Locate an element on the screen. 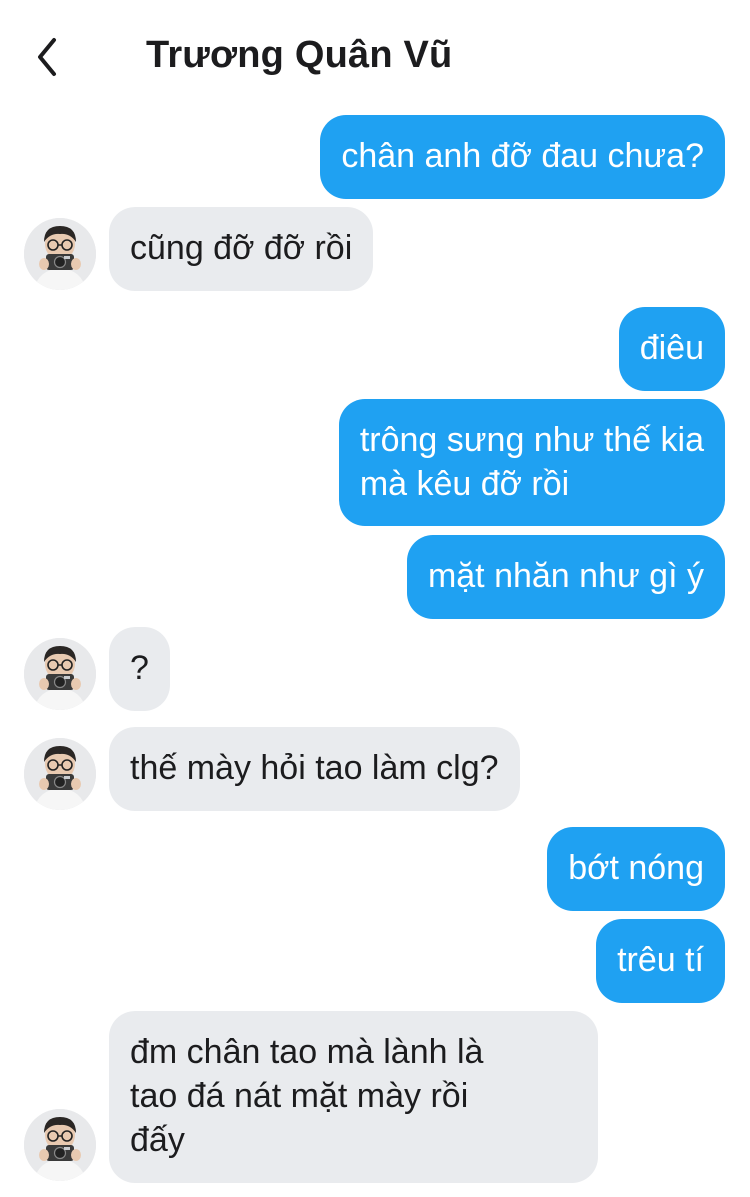 This screenshot has width=750, height=1197. outgoing-message-bubble: trông sưng như thế kia mà kêu đỡ rồi is located at coordinates (531, 462).